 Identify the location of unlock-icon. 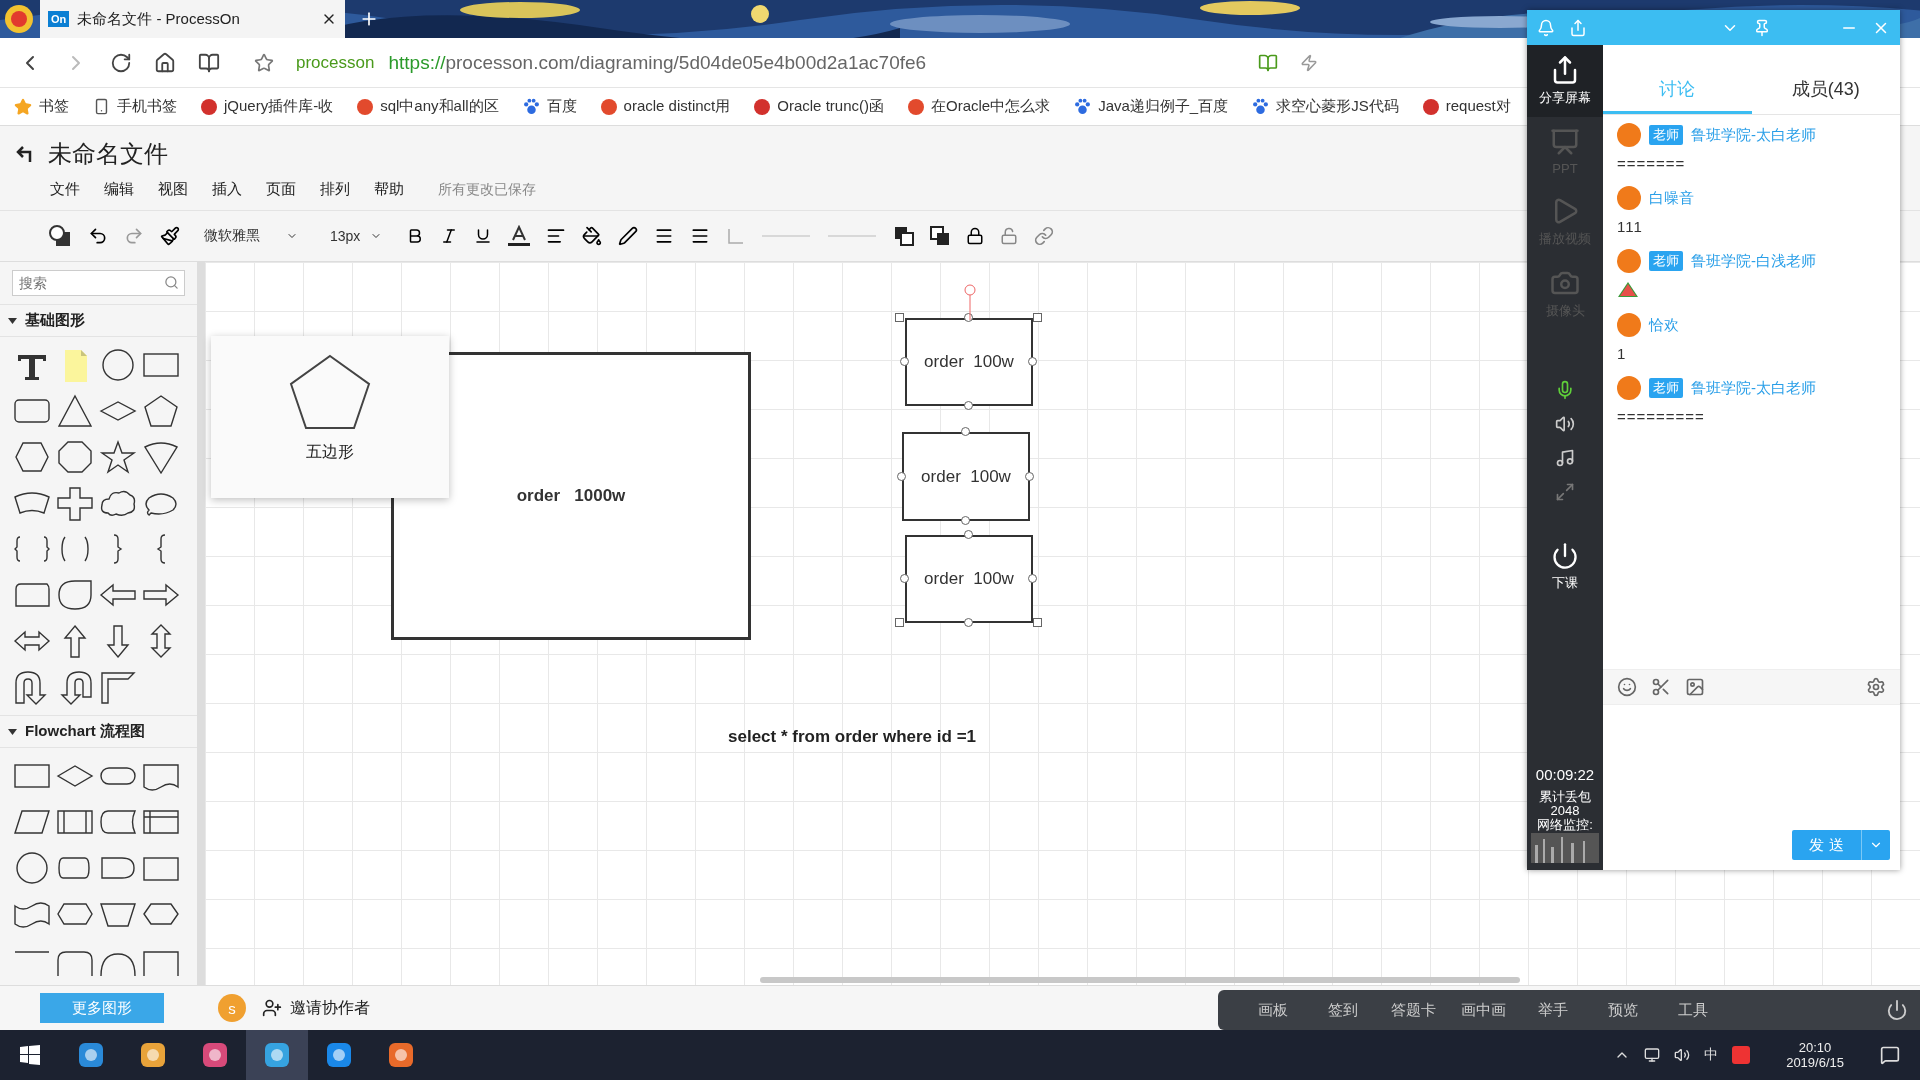
(1009, 236).